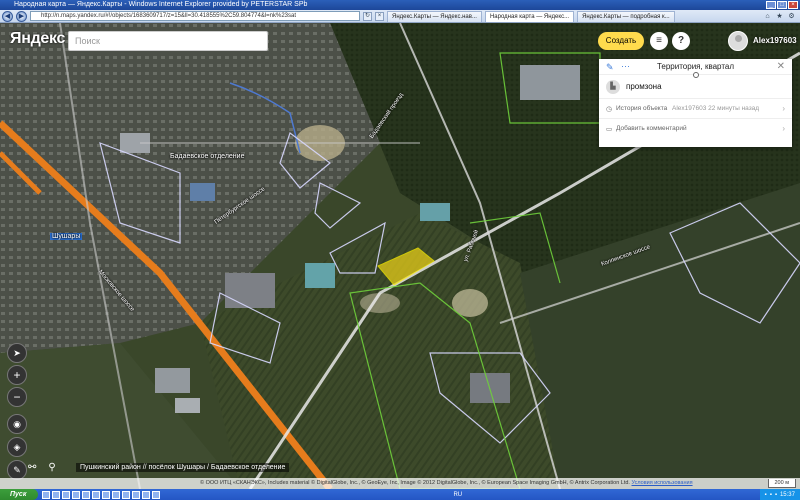 The width and height of the screenshot is (800, 500). I want to click on layers-icon: ◈, so click(17, 447).